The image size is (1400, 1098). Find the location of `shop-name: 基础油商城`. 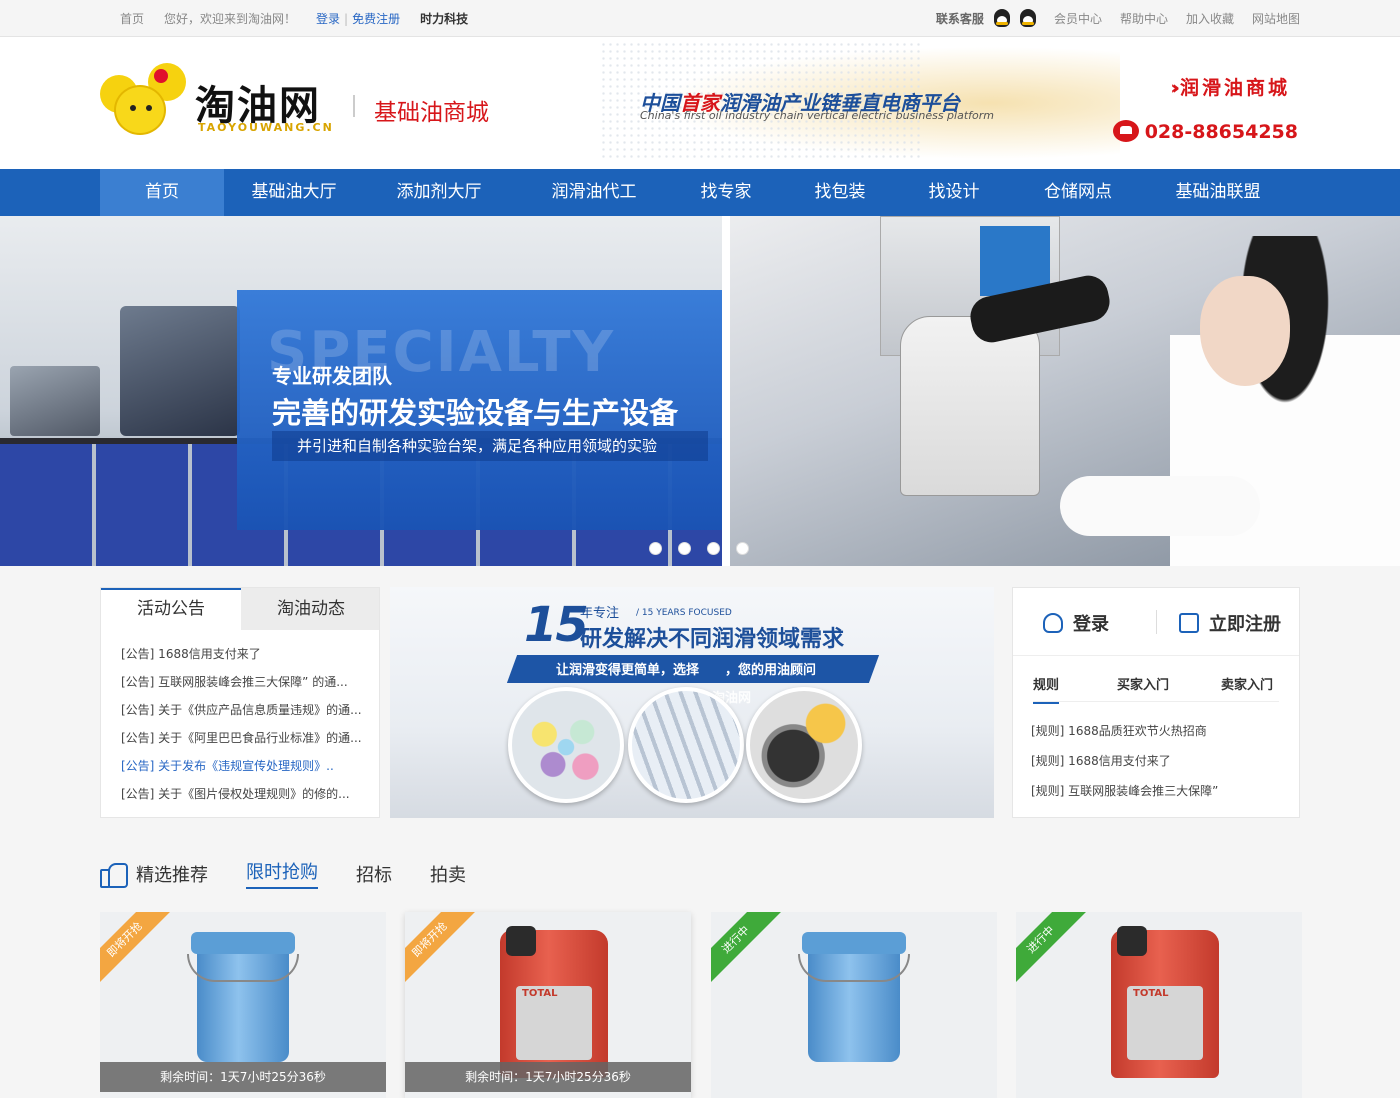

shop-name: 基础油商城 is located at coordinates (431, 113).